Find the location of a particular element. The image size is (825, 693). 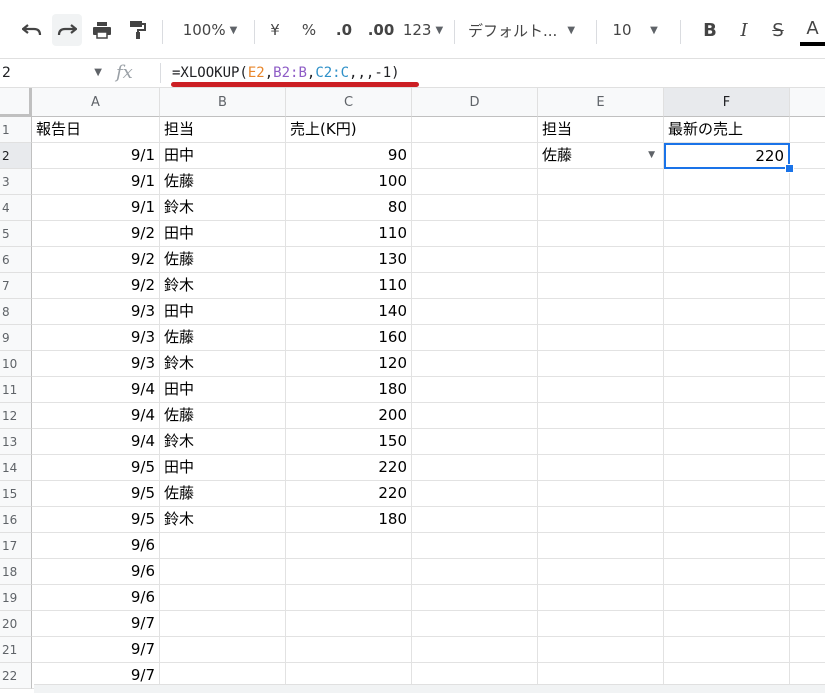

row-header: 11 is located at coordinates (16, 390).